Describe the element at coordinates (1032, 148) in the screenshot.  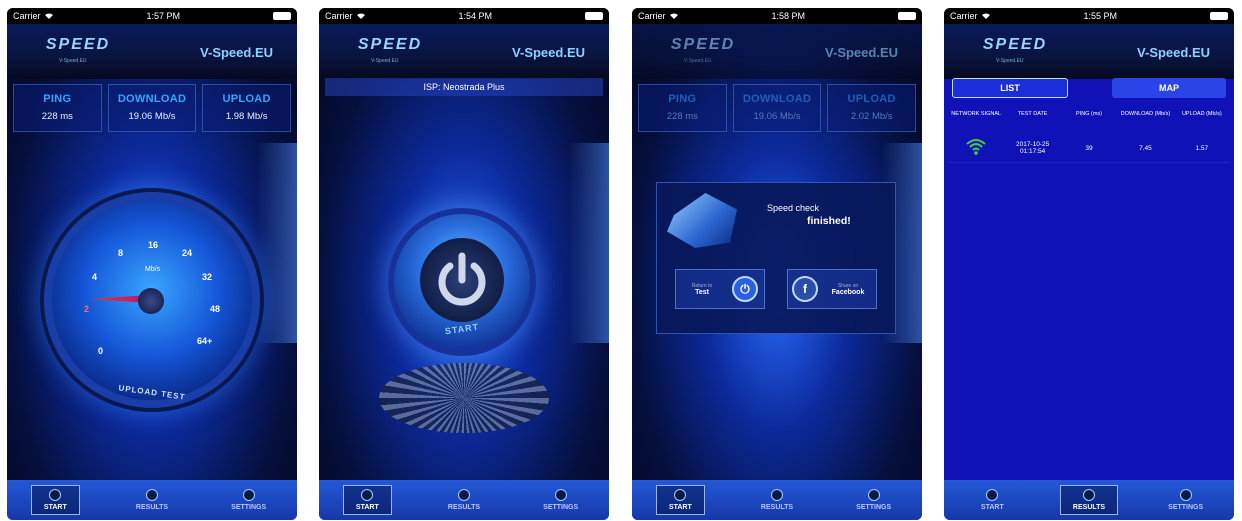
I see `row-date: 2017-10-25 01:17:54` at that location.